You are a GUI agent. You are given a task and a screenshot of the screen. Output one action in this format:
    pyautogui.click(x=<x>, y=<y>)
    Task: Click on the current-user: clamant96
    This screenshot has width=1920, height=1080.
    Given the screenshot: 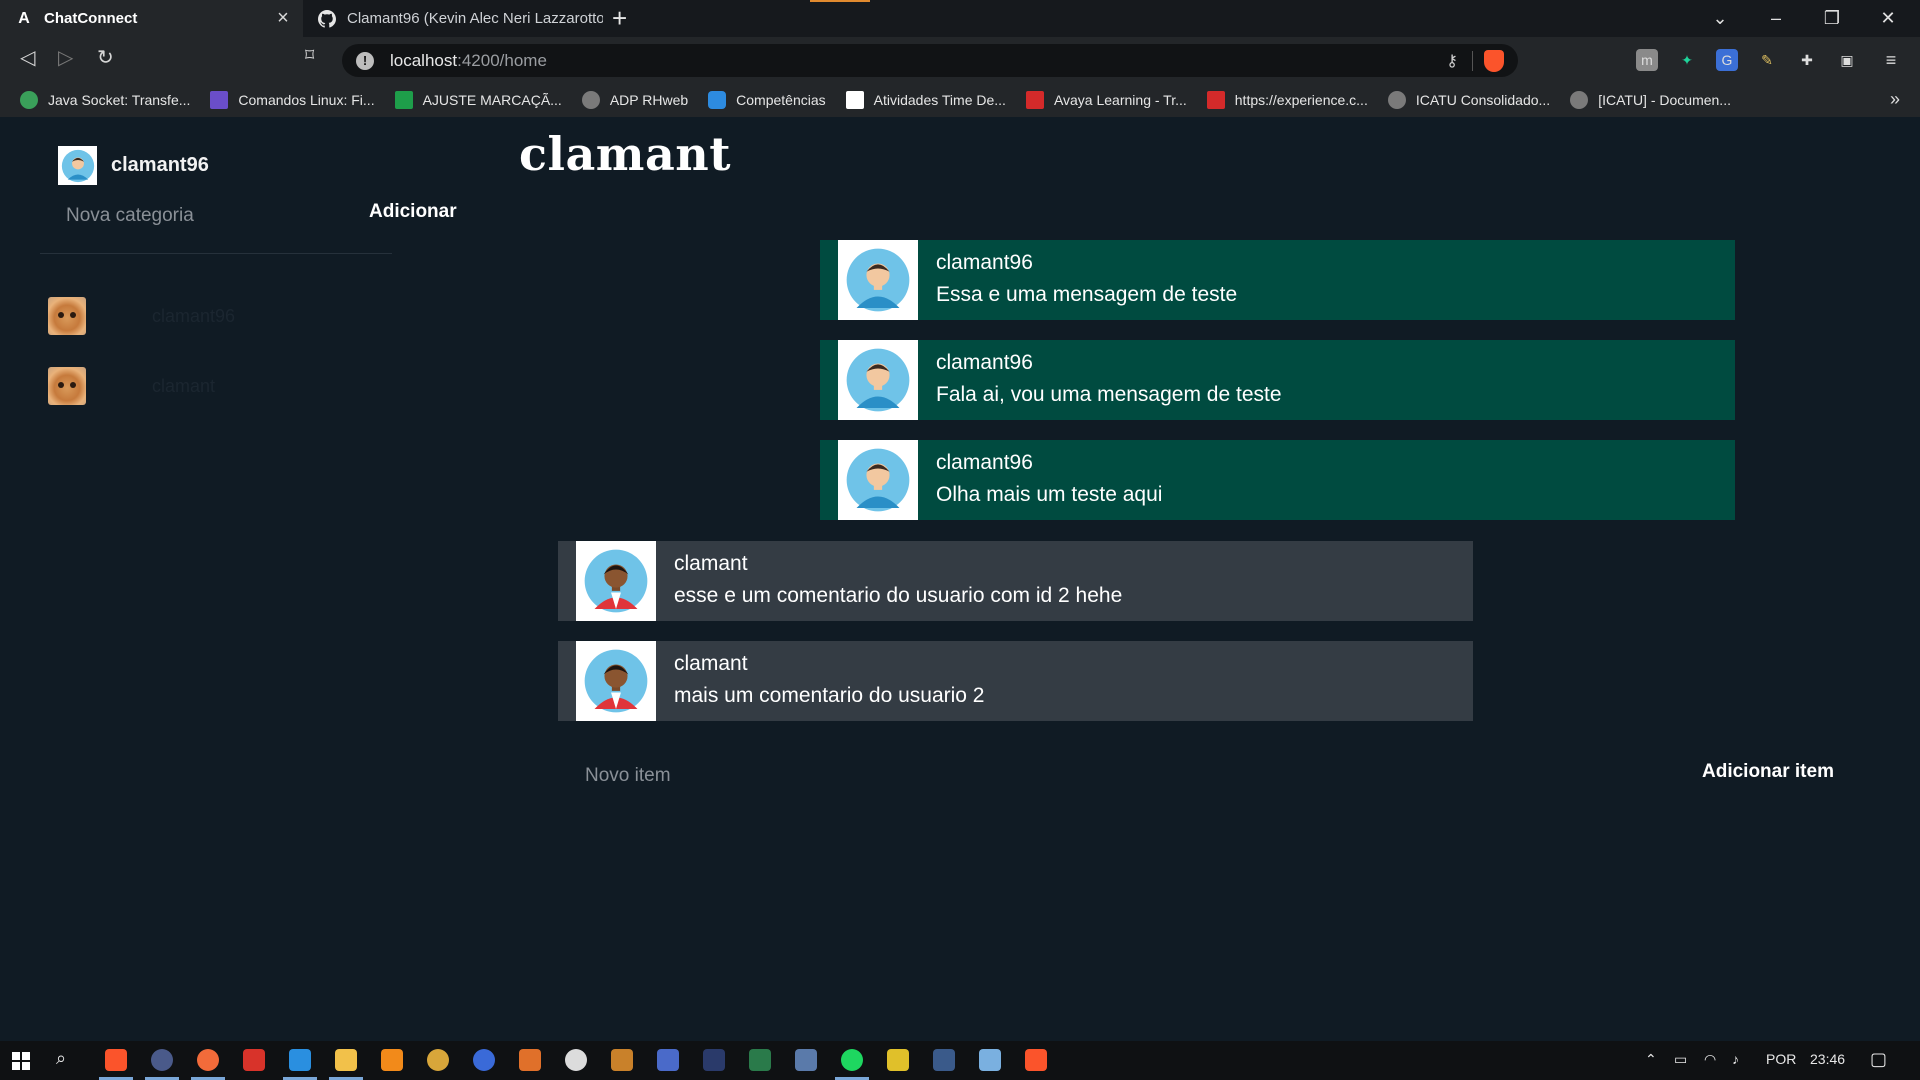 What is the action you would take?
    pyautogui.click(x=133, y=165)
    